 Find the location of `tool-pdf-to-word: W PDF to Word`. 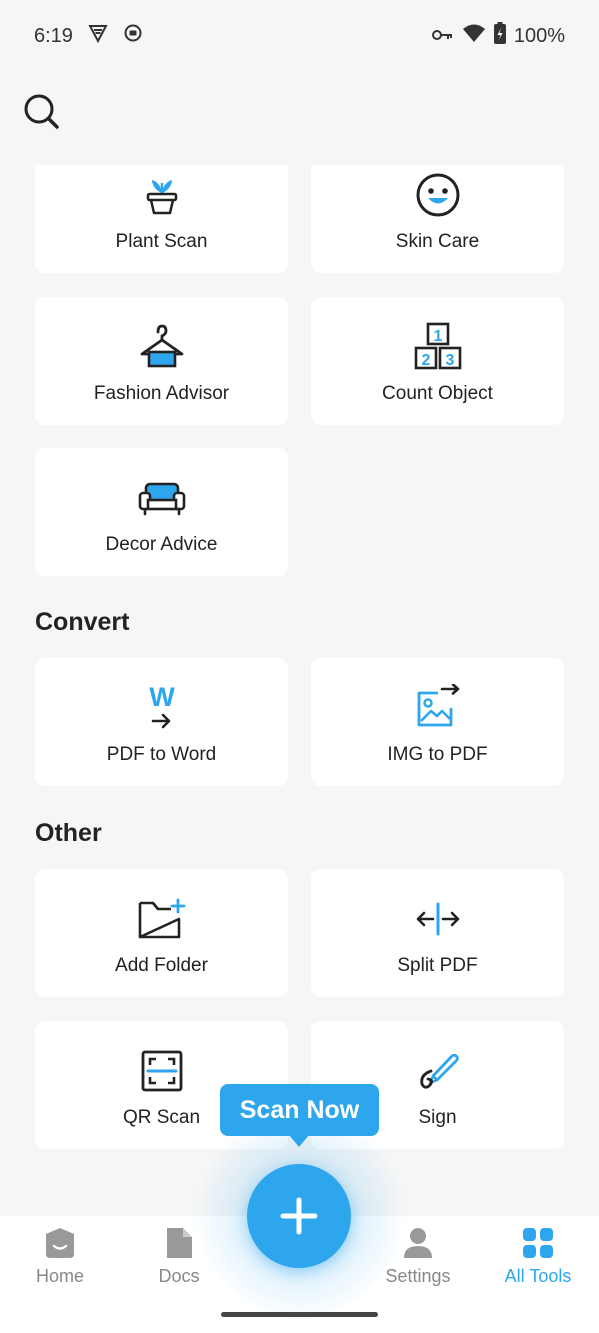

tool-pdf-to-word: W PDF to Word is located at coordinates (161, 722).